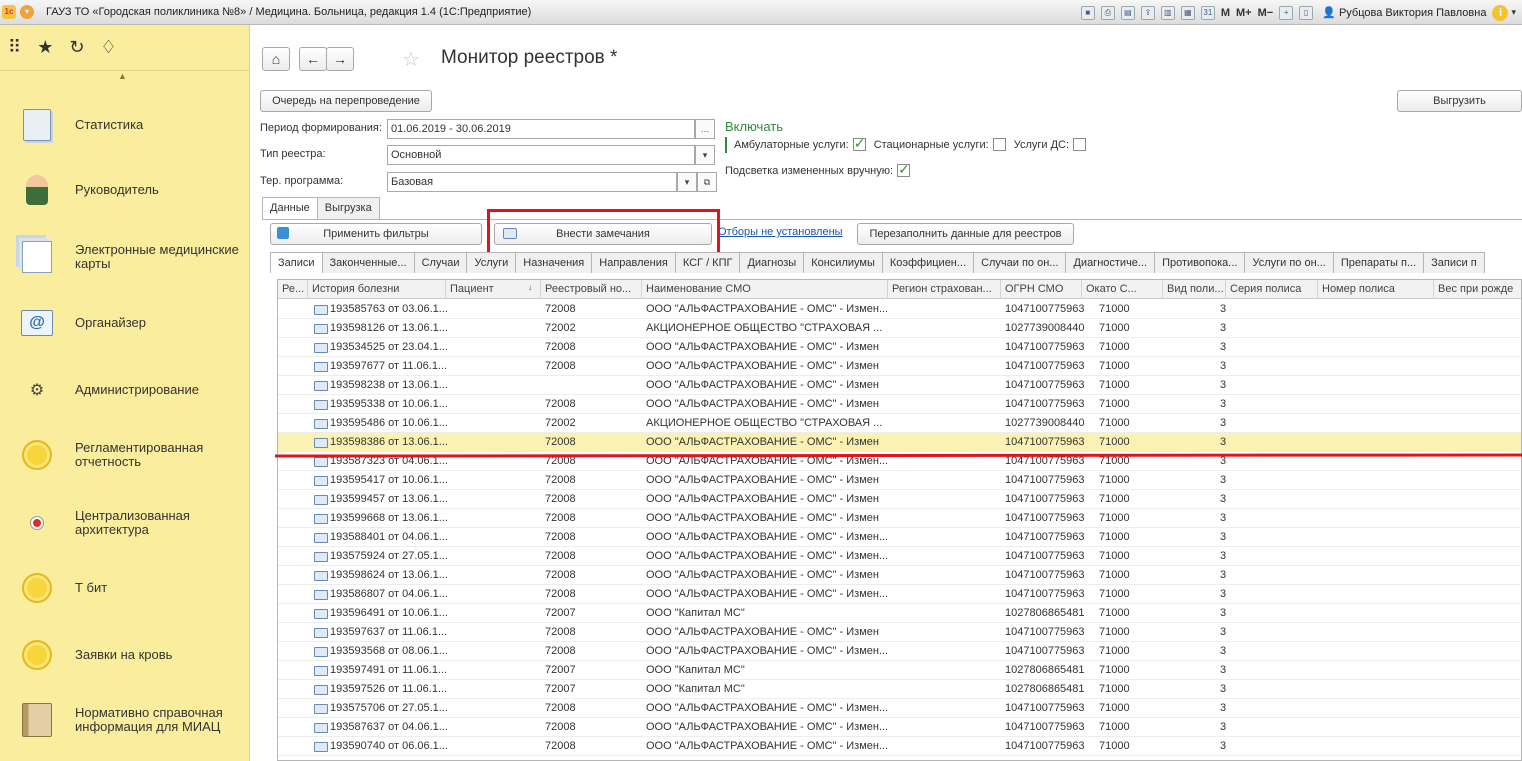  What do you see at coordinates (125, 190) in the screenshot?
I see `sidebar-item-manager: Руководитель` at bounding box center [125, 190].